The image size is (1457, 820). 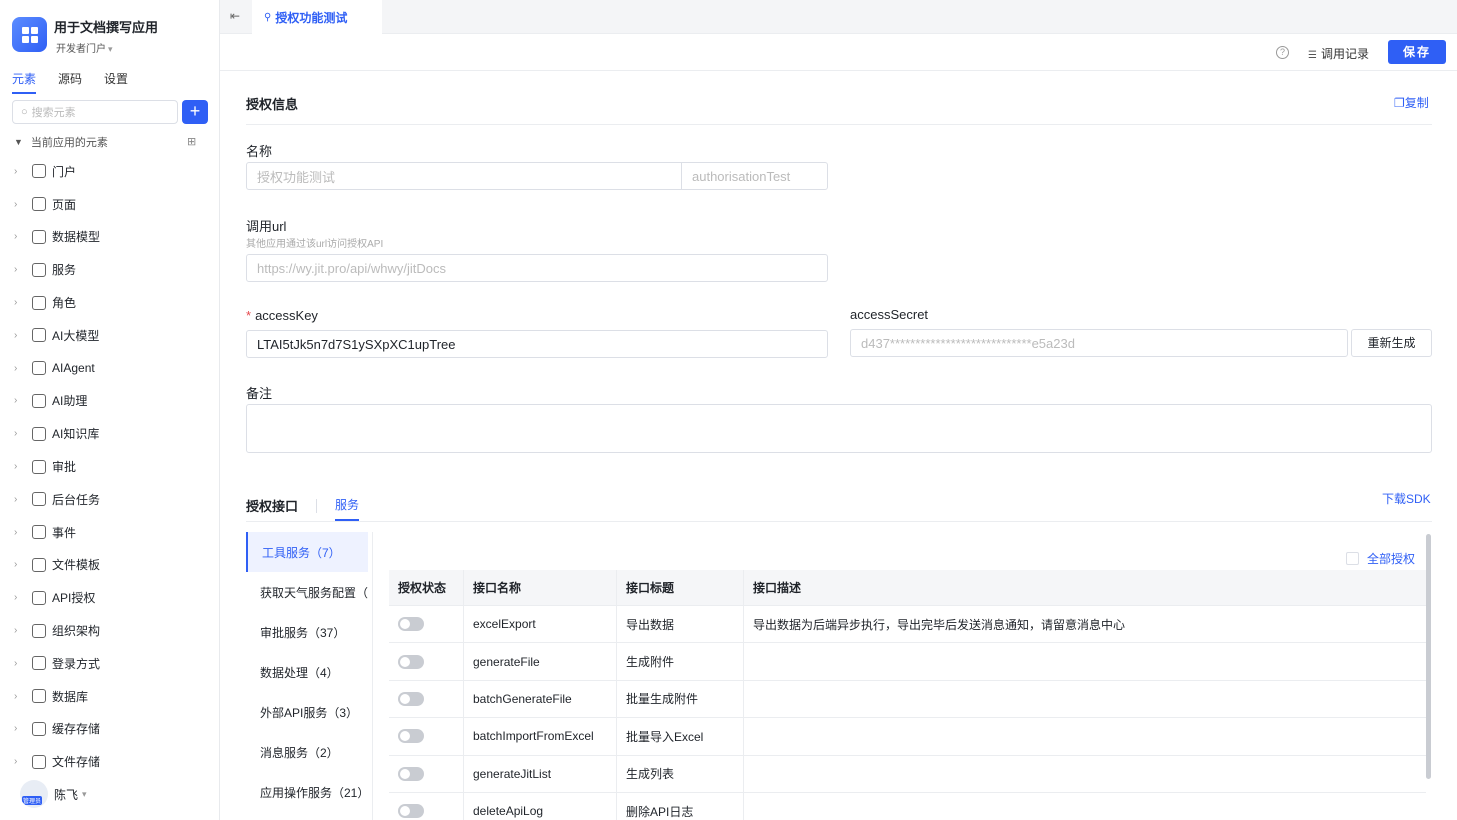 What do you see at coordinates (1380, 558) in the screenshot?
I see `all-auth-checkbox: 全部授权` at bounding box center [1380, 558].